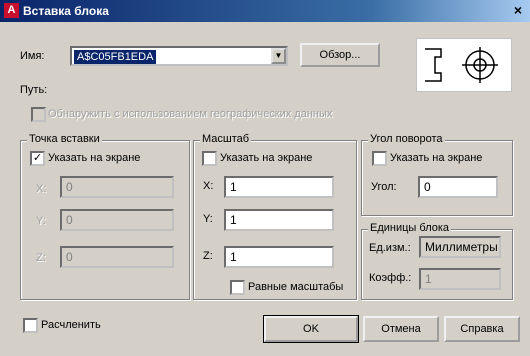  I want to click on help-button: Справка, so click(482, 329).